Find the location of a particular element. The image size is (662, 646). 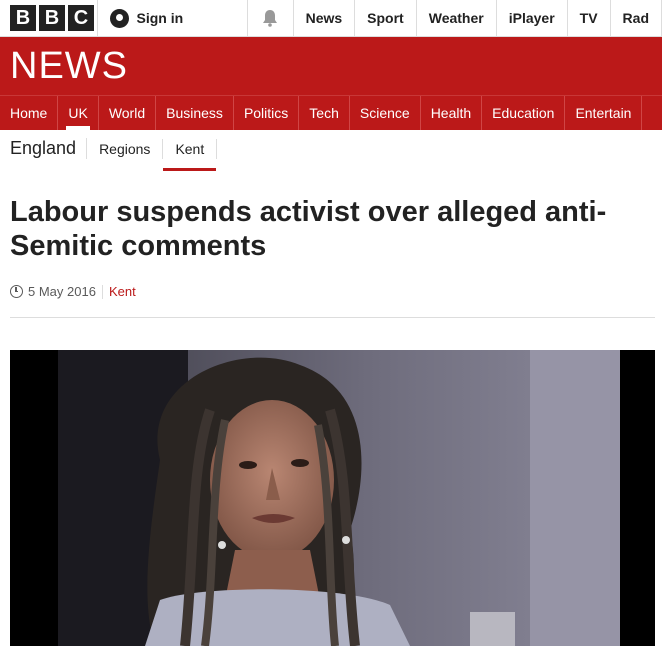

news-logo: NEWS is located at coordinates (69, 66).